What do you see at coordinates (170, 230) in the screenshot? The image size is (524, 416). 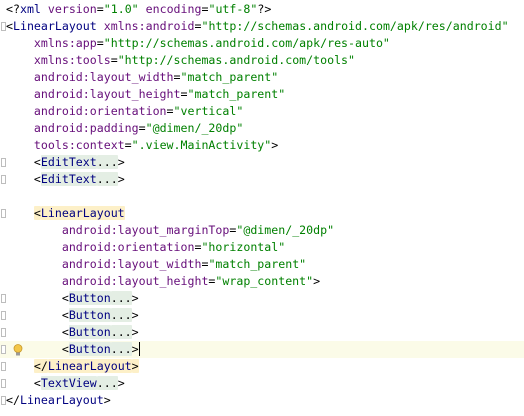 I see `code-text: android:layout_marginTop="@dimen/_20dp"` at bounding box center [170, 230].